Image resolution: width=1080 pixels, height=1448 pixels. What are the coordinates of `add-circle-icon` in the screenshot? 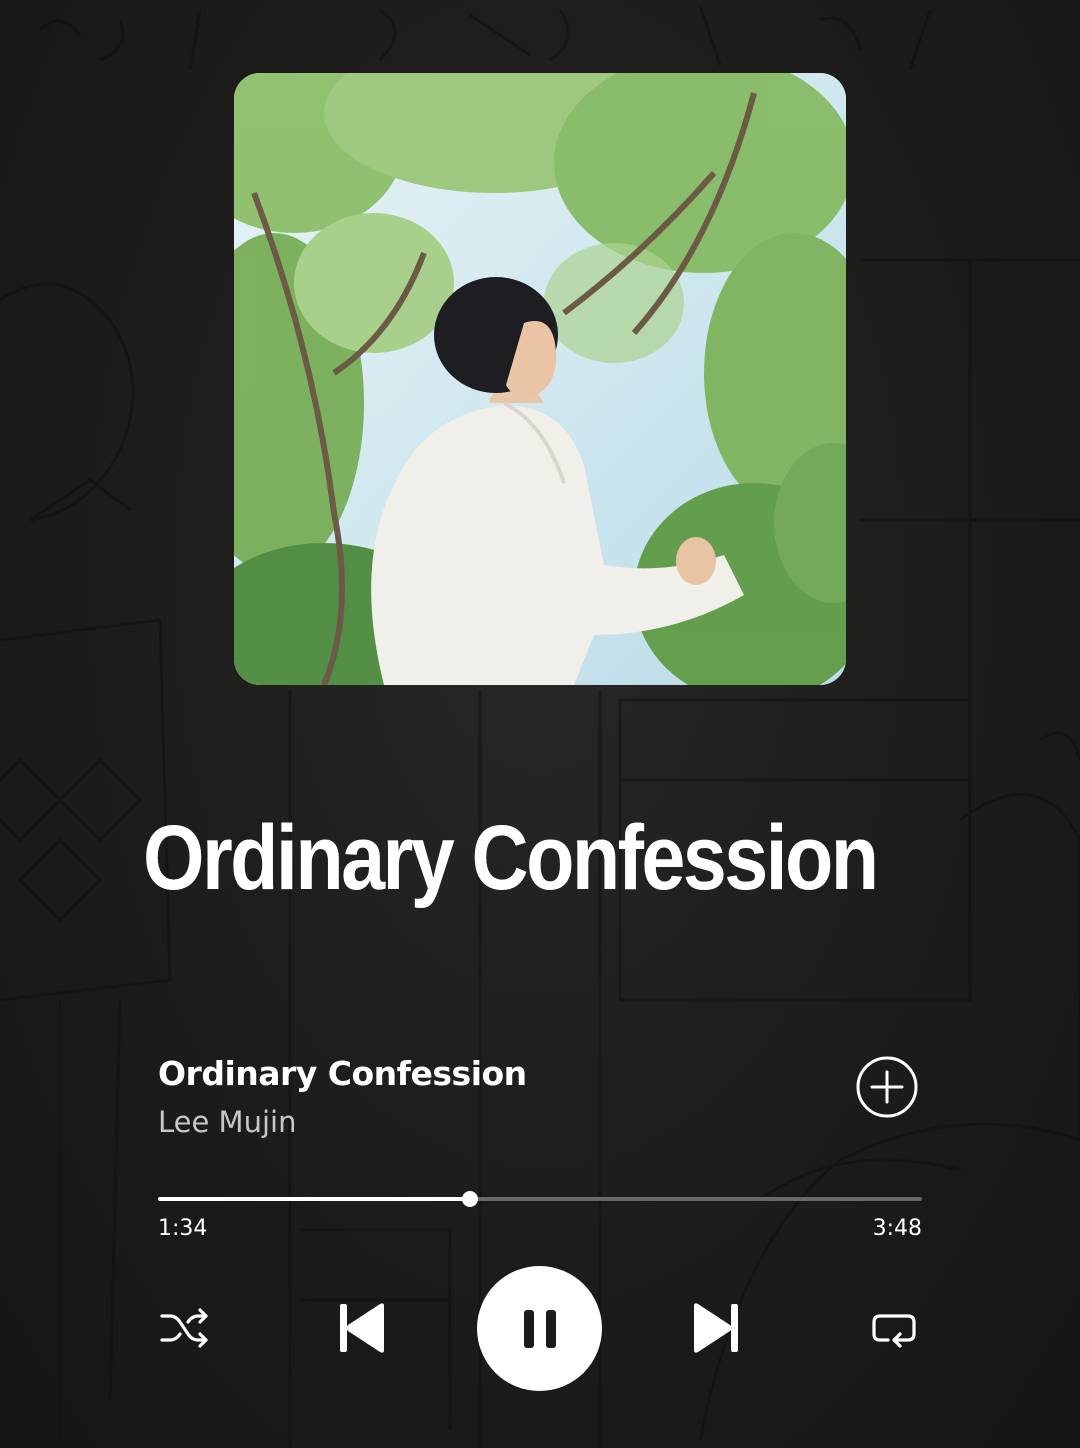 It's located at (887, 1087).